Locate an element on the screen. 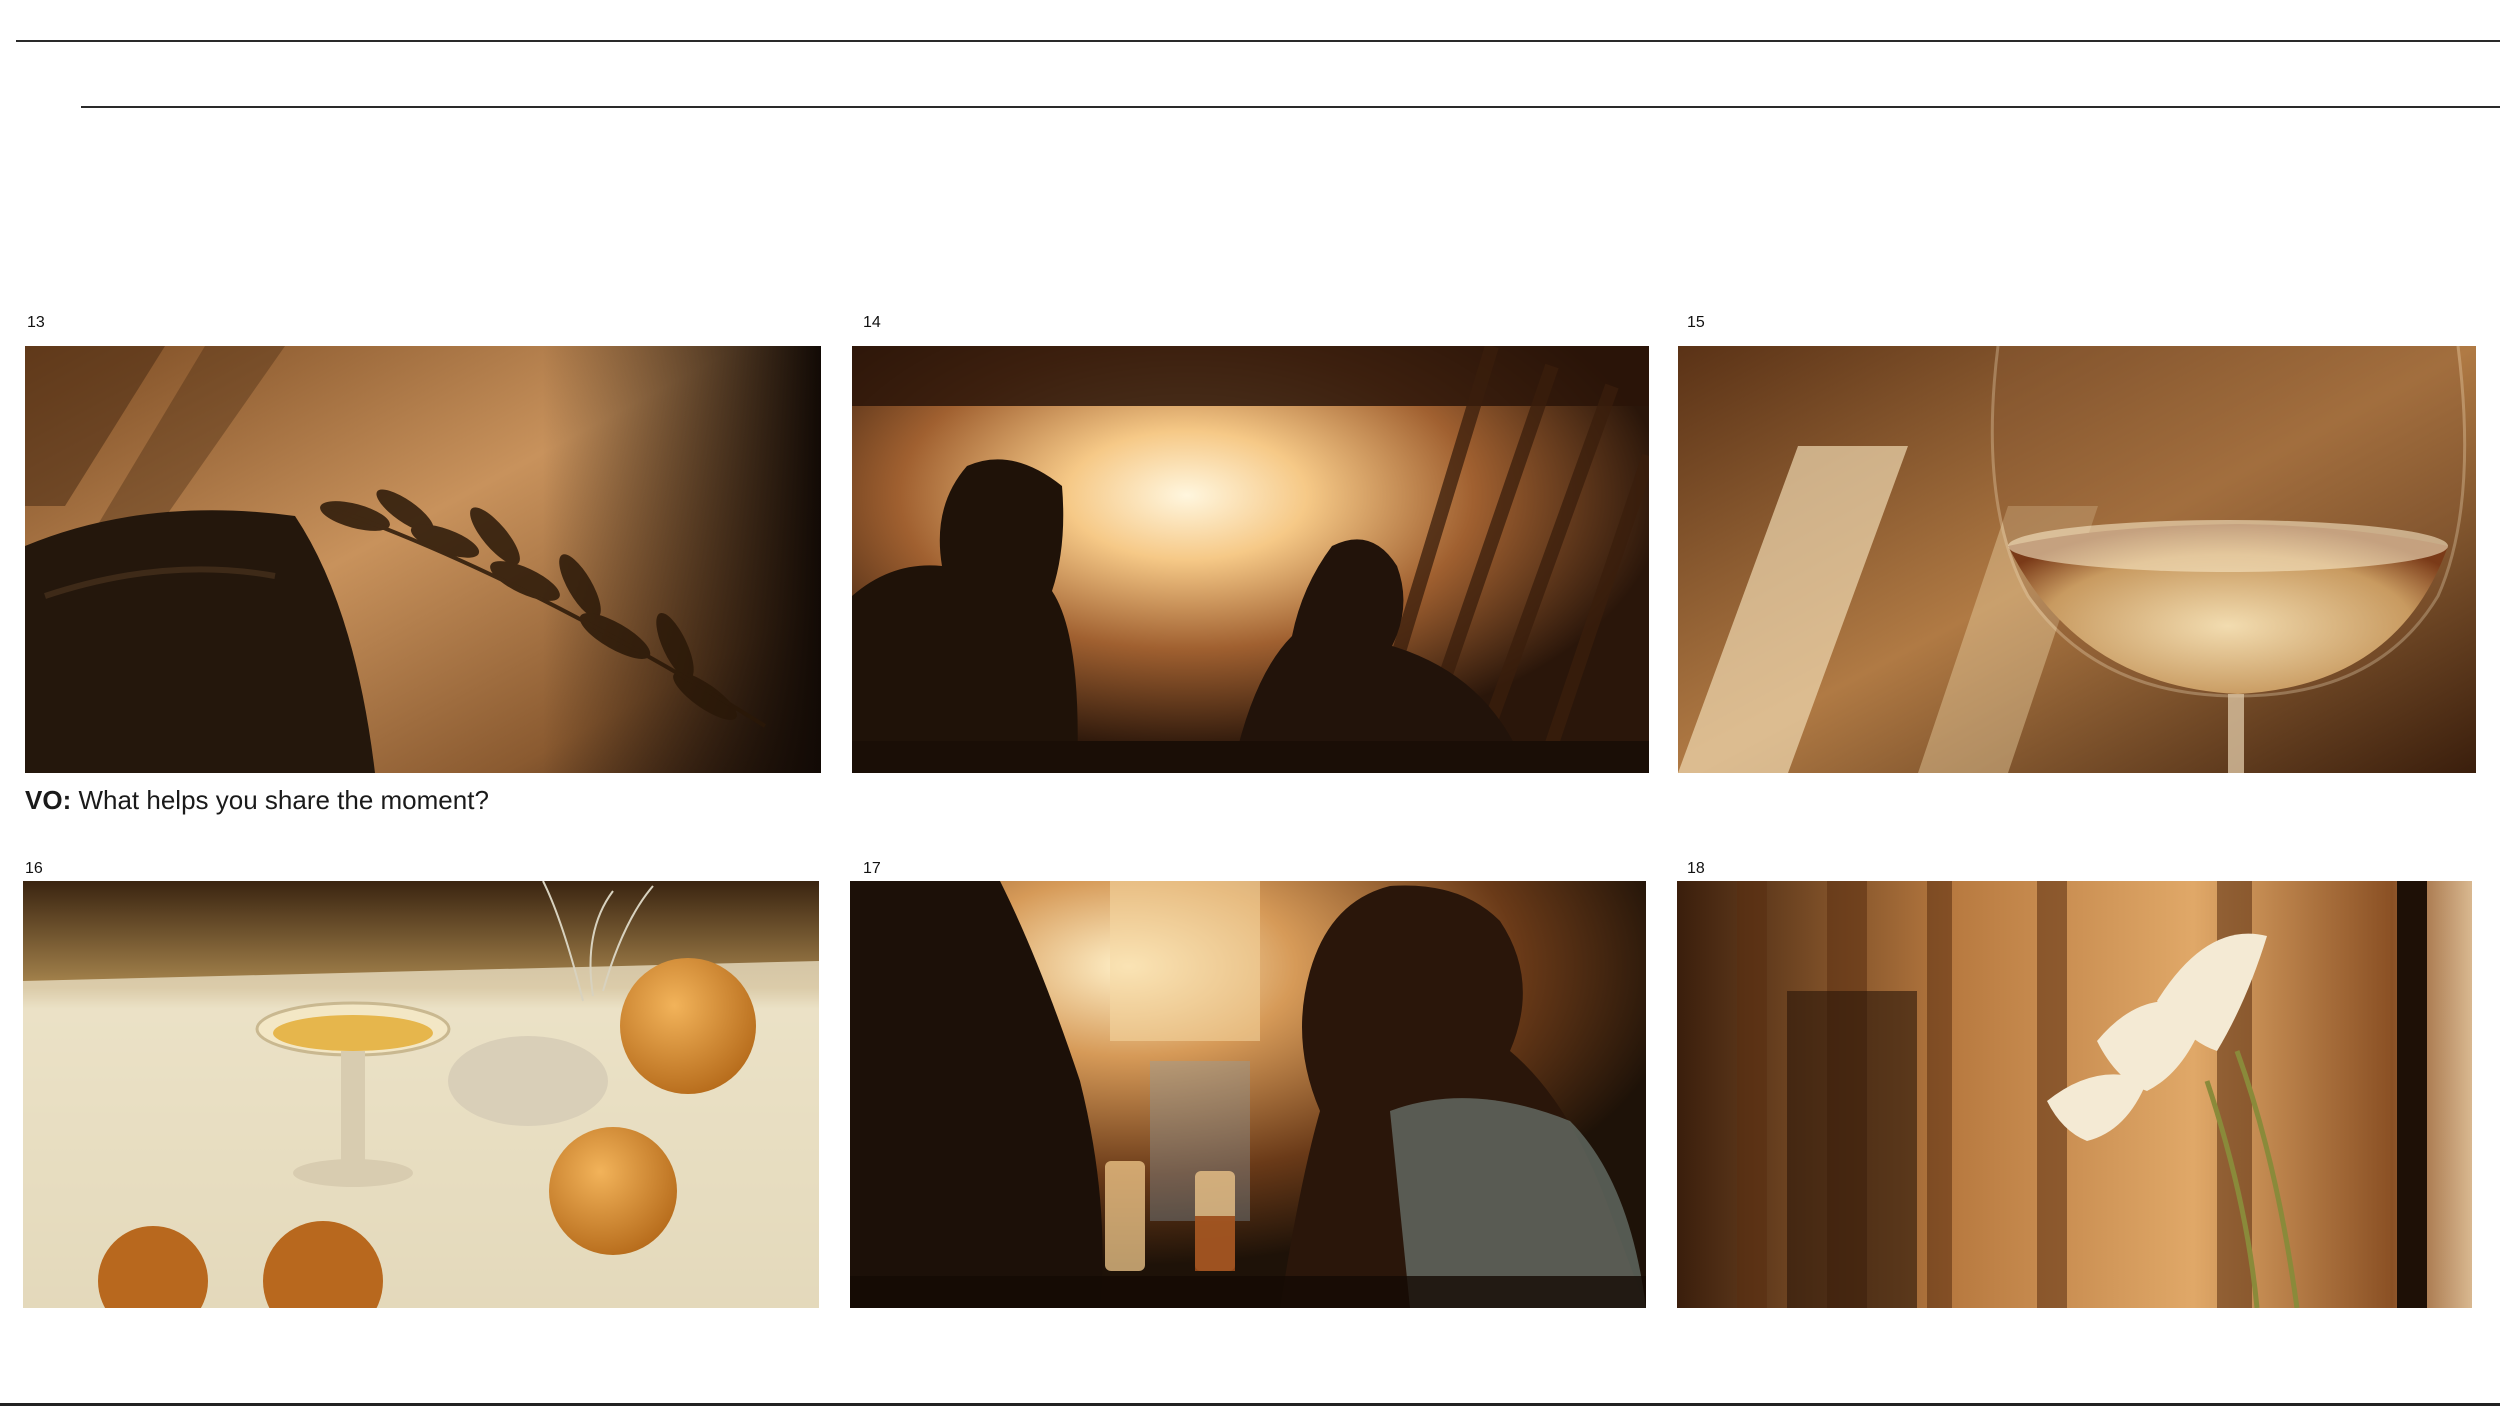 This screenshot has width=2500, height=1407. bottom-rule is located at coordinates (1250, 1404).